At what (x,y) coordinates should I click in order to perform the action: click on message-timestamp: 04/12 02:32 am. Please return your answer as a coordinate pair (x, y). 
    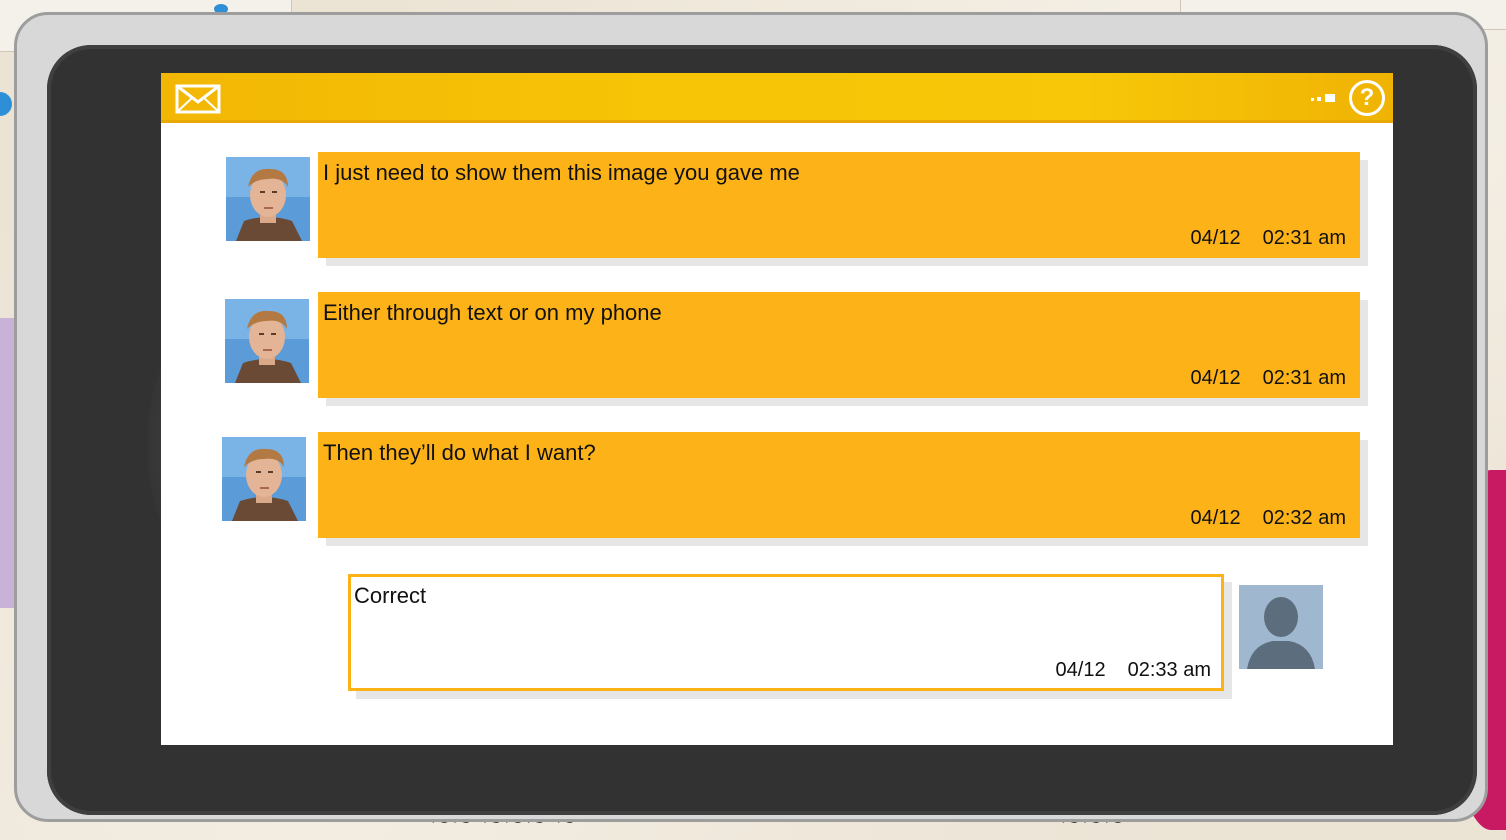
    Looking at the image, I should click on (1268, 518).